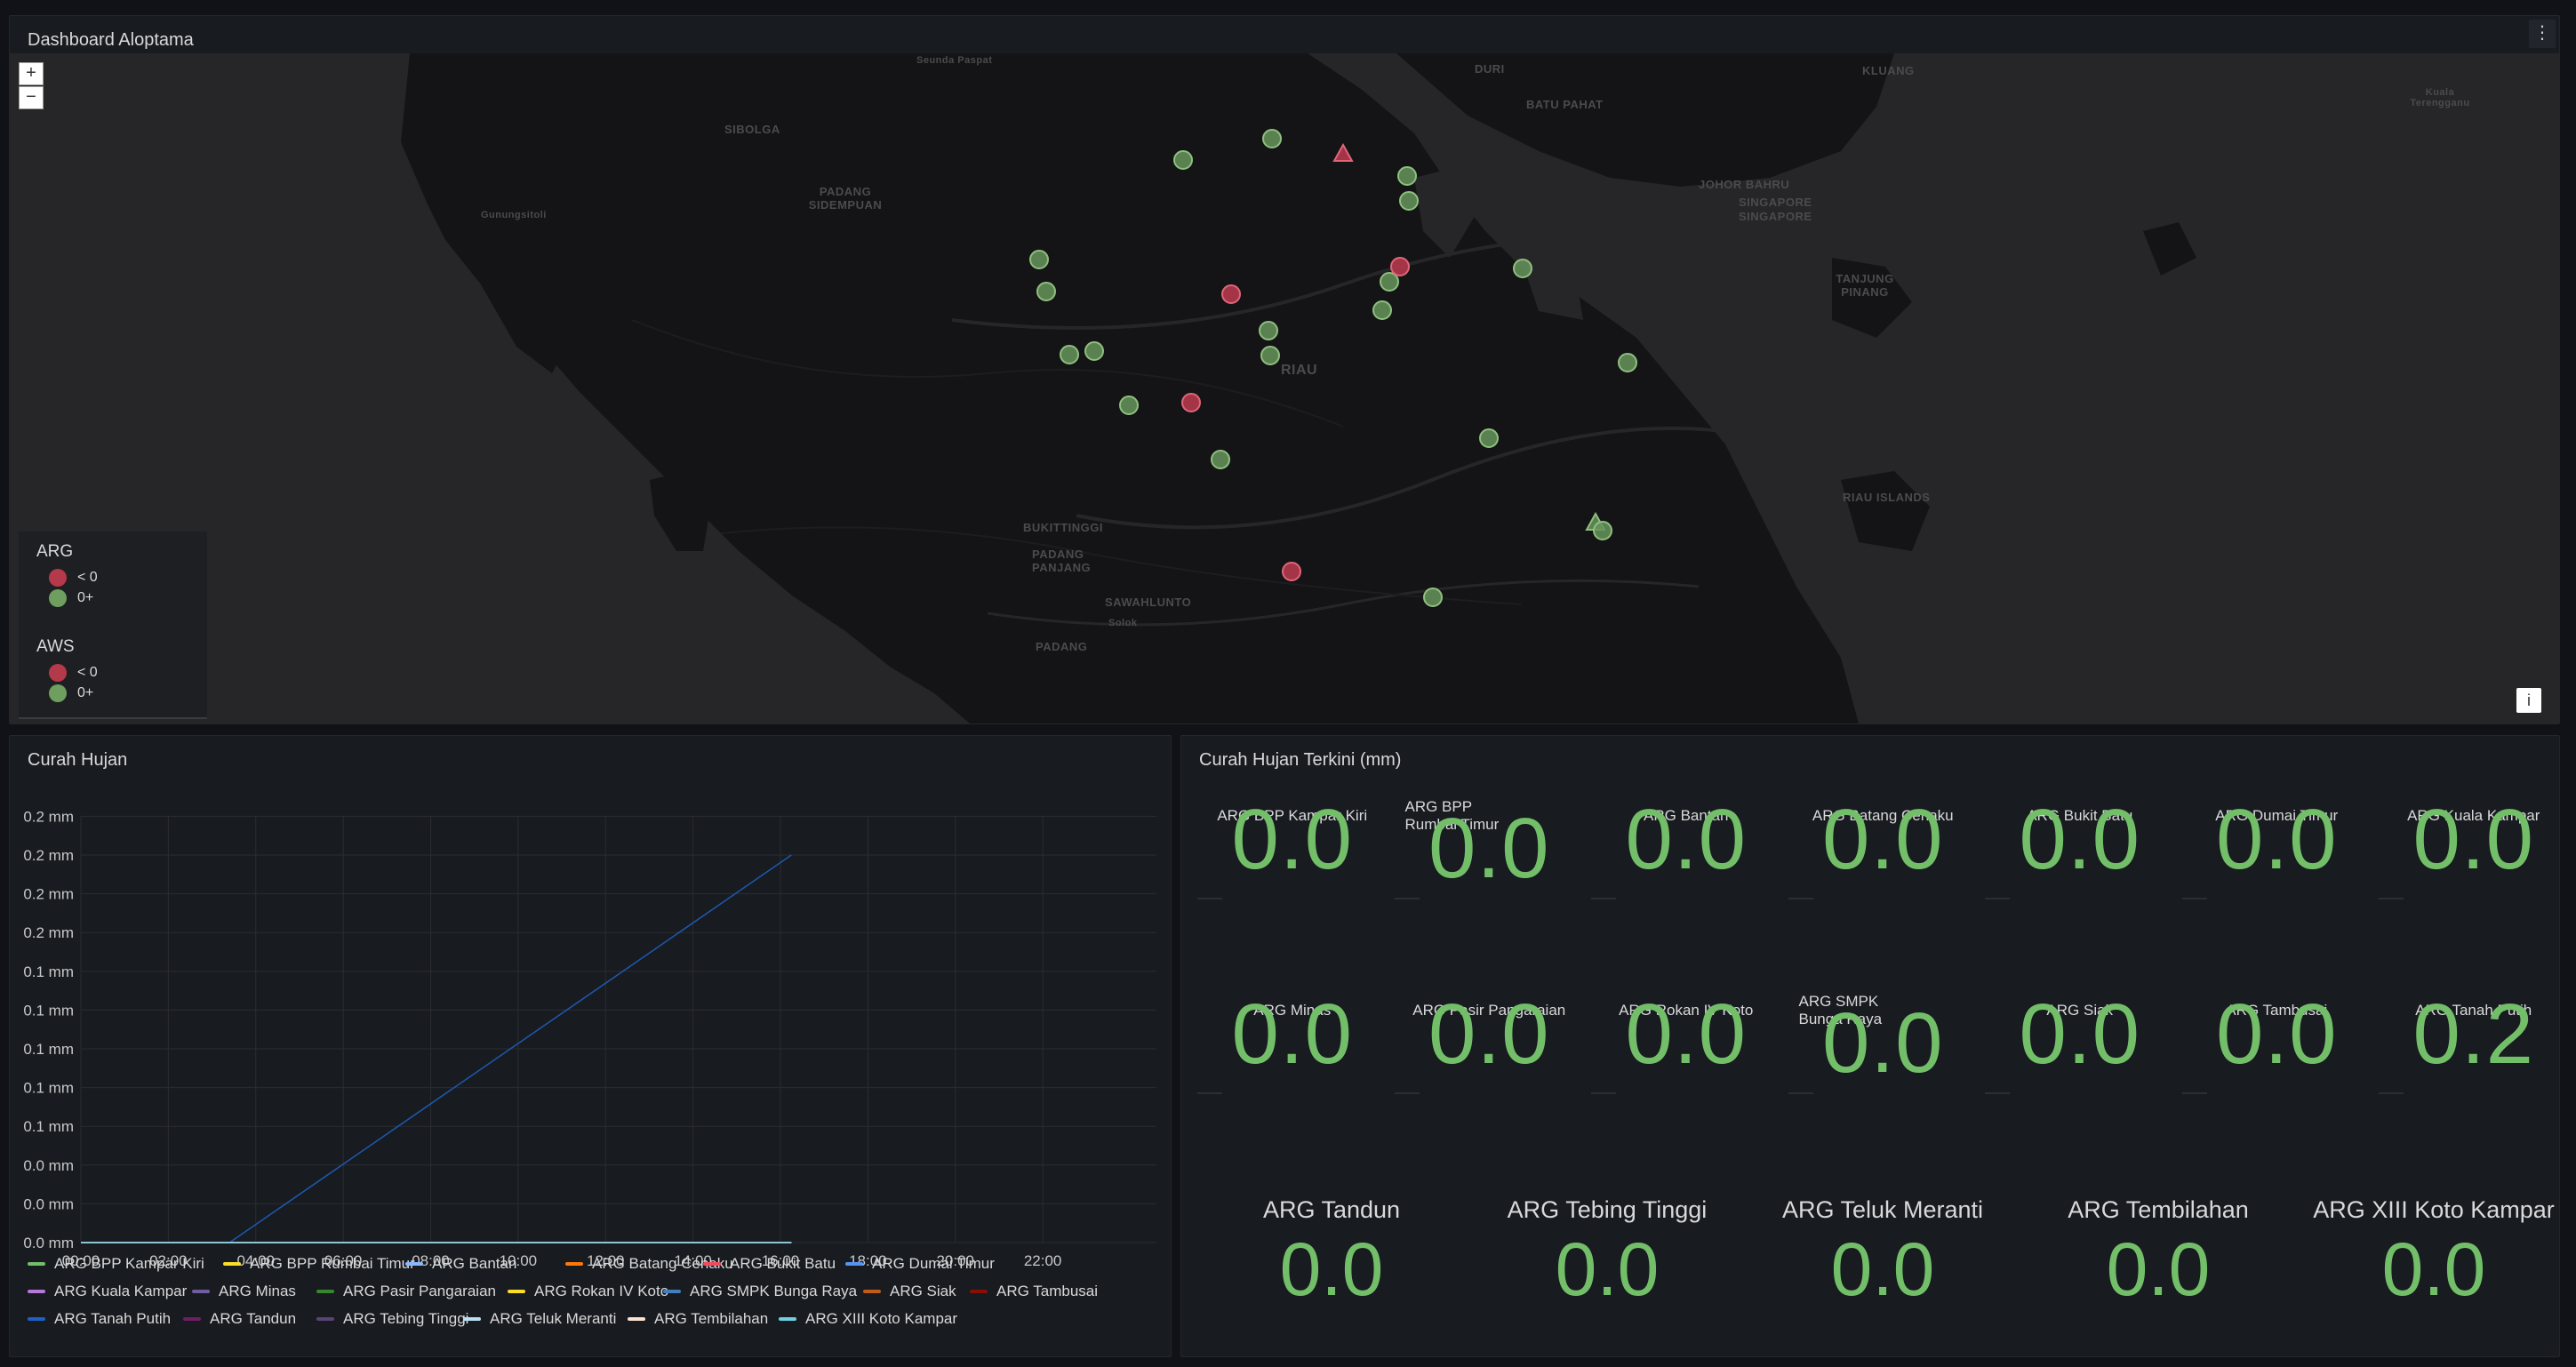 The image size is (2576, 1367). I want to click on legend-item: ARG XIII Koto Kampar, so click(868, 1319).